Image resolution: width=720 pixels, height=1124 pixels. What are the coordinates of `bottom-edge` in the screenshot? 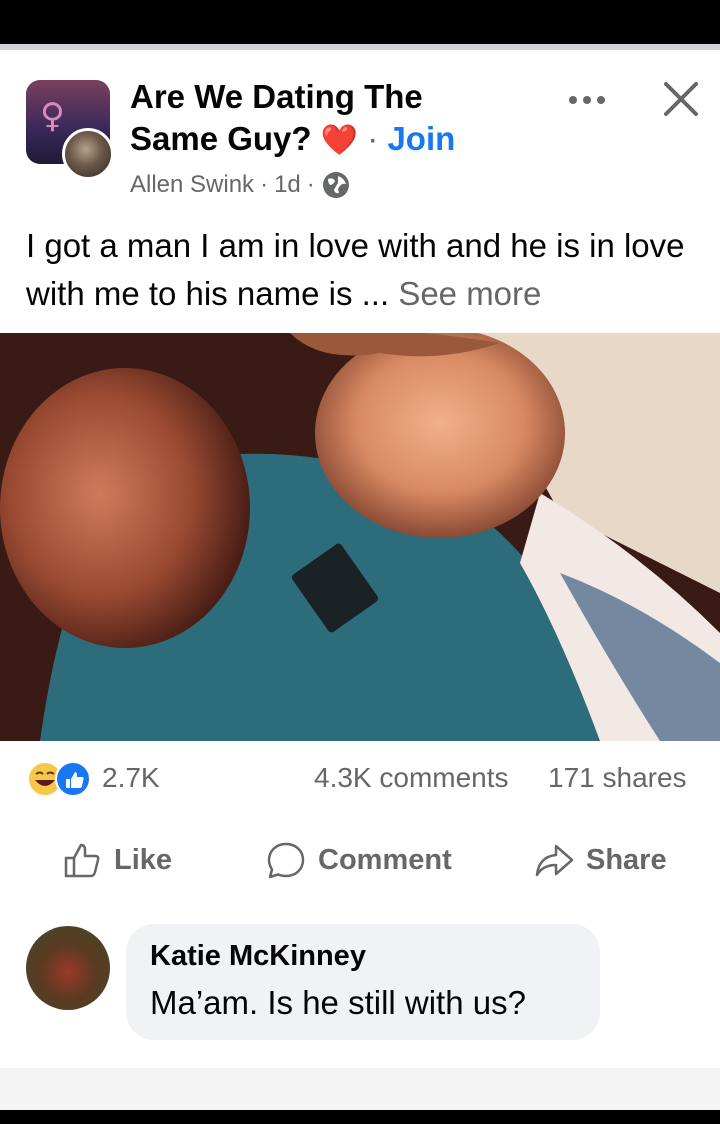 It's located at (360, 1117).